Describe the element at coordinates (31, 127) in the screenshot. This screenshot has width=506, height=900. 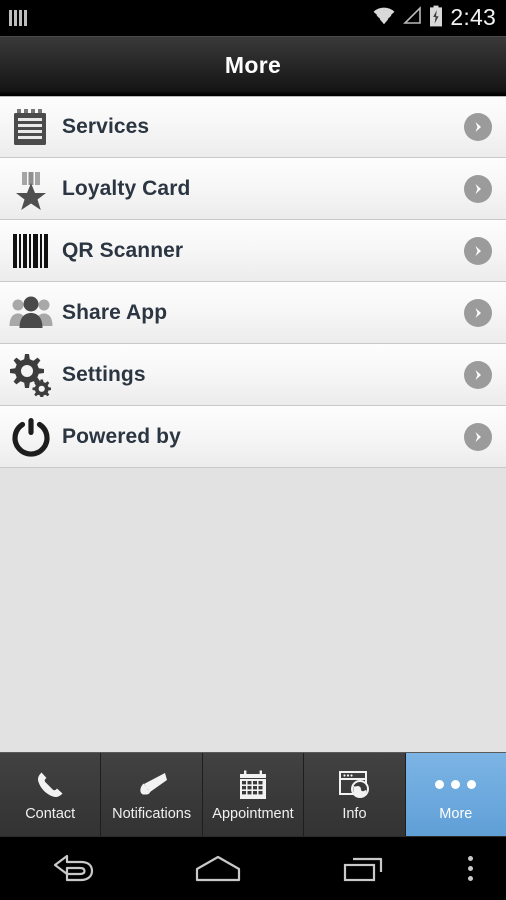
I see `notepad-icon` at that location.